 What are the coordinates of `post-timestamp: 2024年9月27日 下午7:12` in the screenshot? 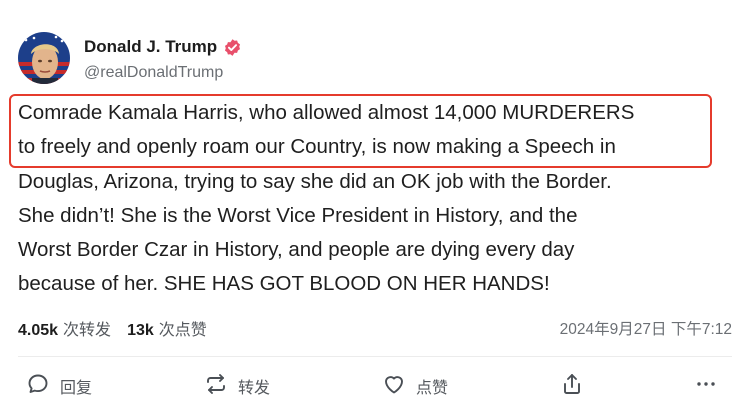 It's located at (645, 329).